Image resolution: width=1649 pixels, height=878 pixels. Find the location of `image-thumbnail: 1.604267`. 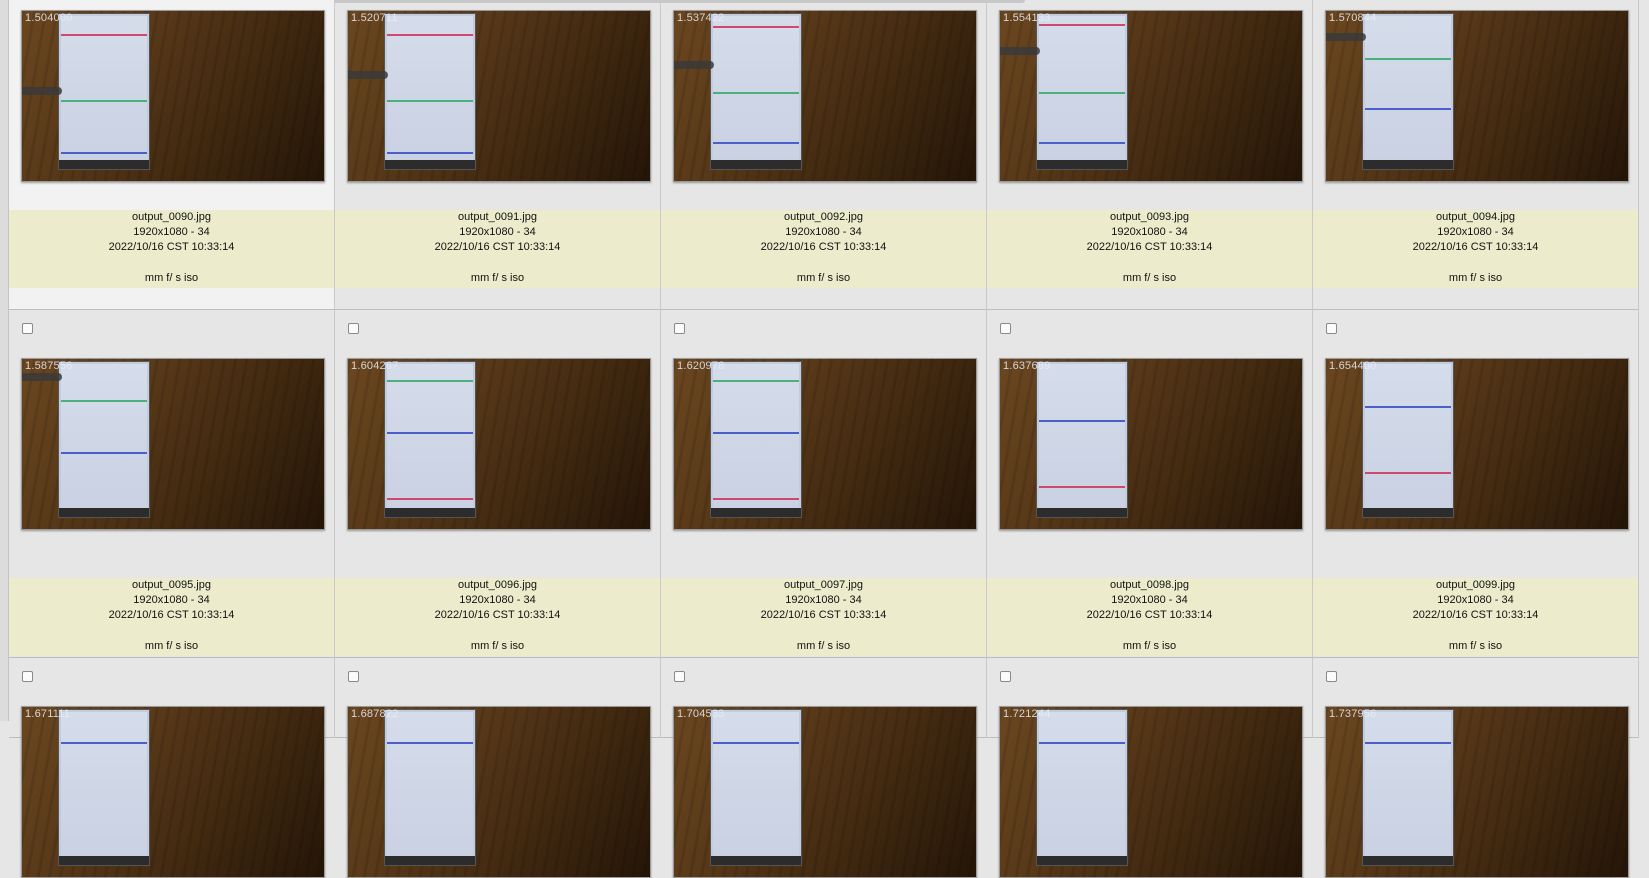

image-thumbnail: 1.604267 is located at coordinates (499, 444).